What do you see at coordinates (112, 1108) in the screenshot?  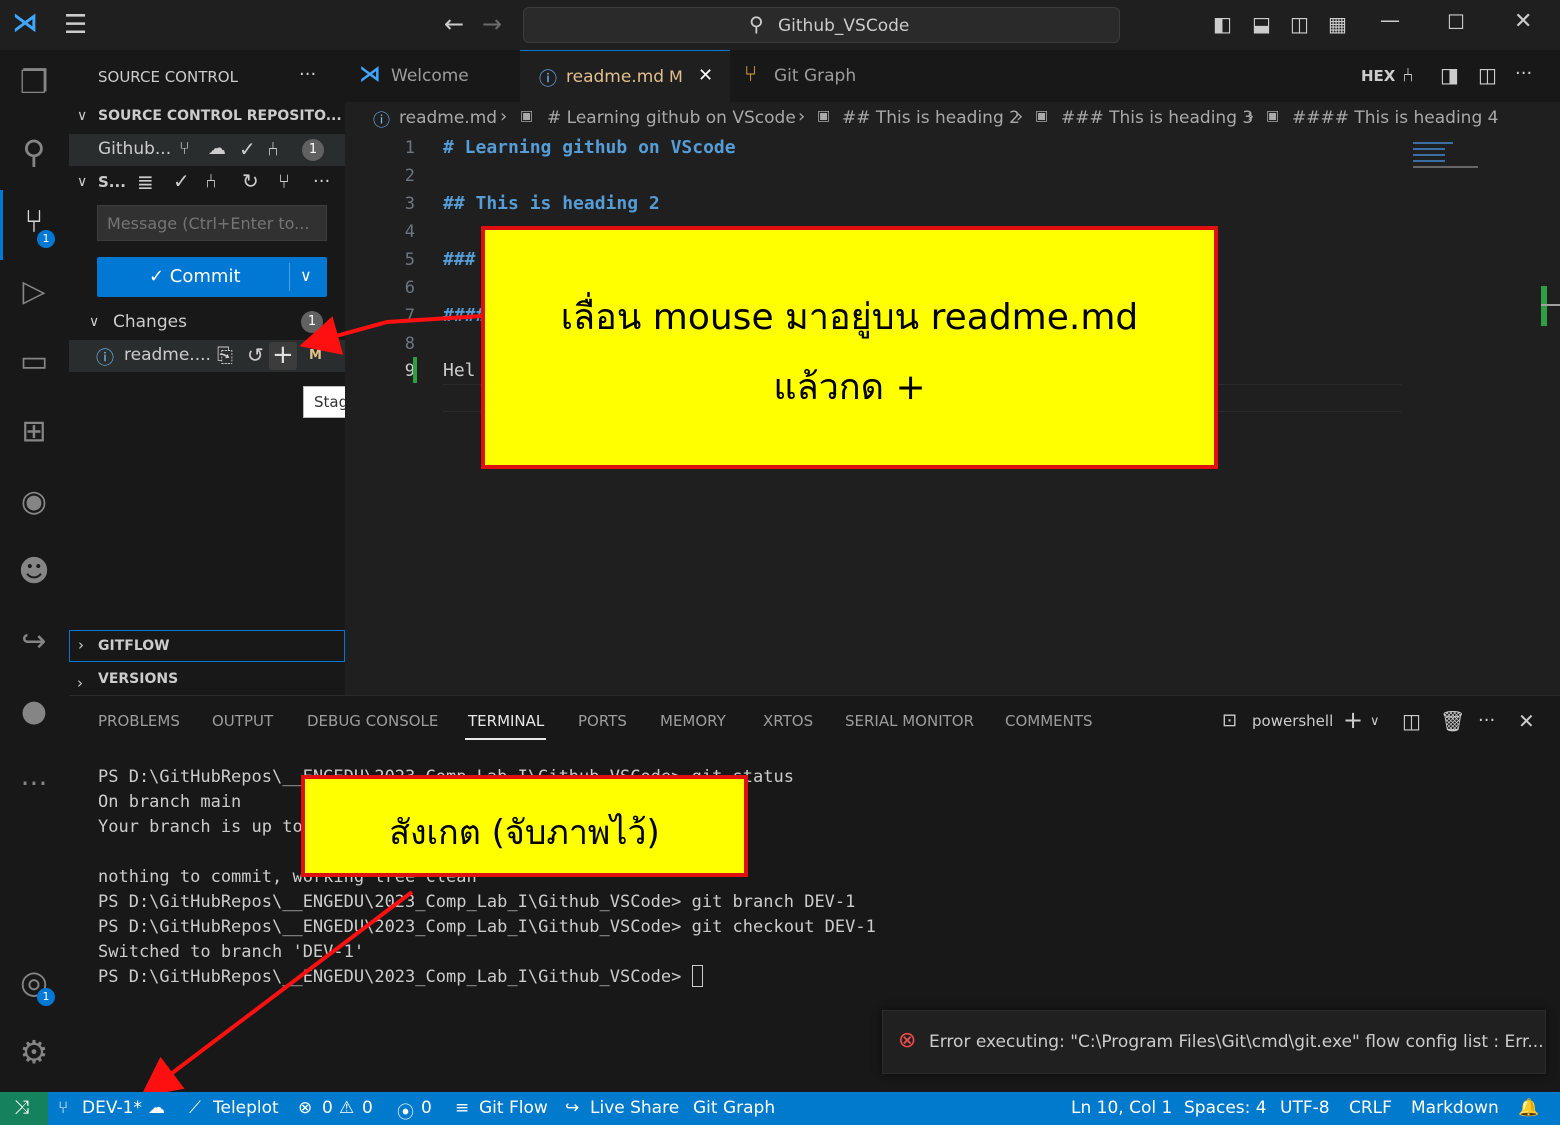 I see `status-branch: DEV-1*` at bounding box center [112, 1108].